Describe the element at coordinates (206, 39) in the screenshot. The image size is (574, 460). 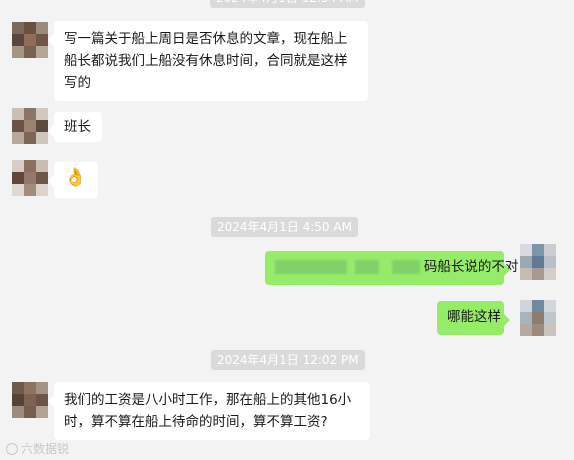
I see `message-text: 写一篇关于船上周日是否休息的文章，现在船上` at that location.